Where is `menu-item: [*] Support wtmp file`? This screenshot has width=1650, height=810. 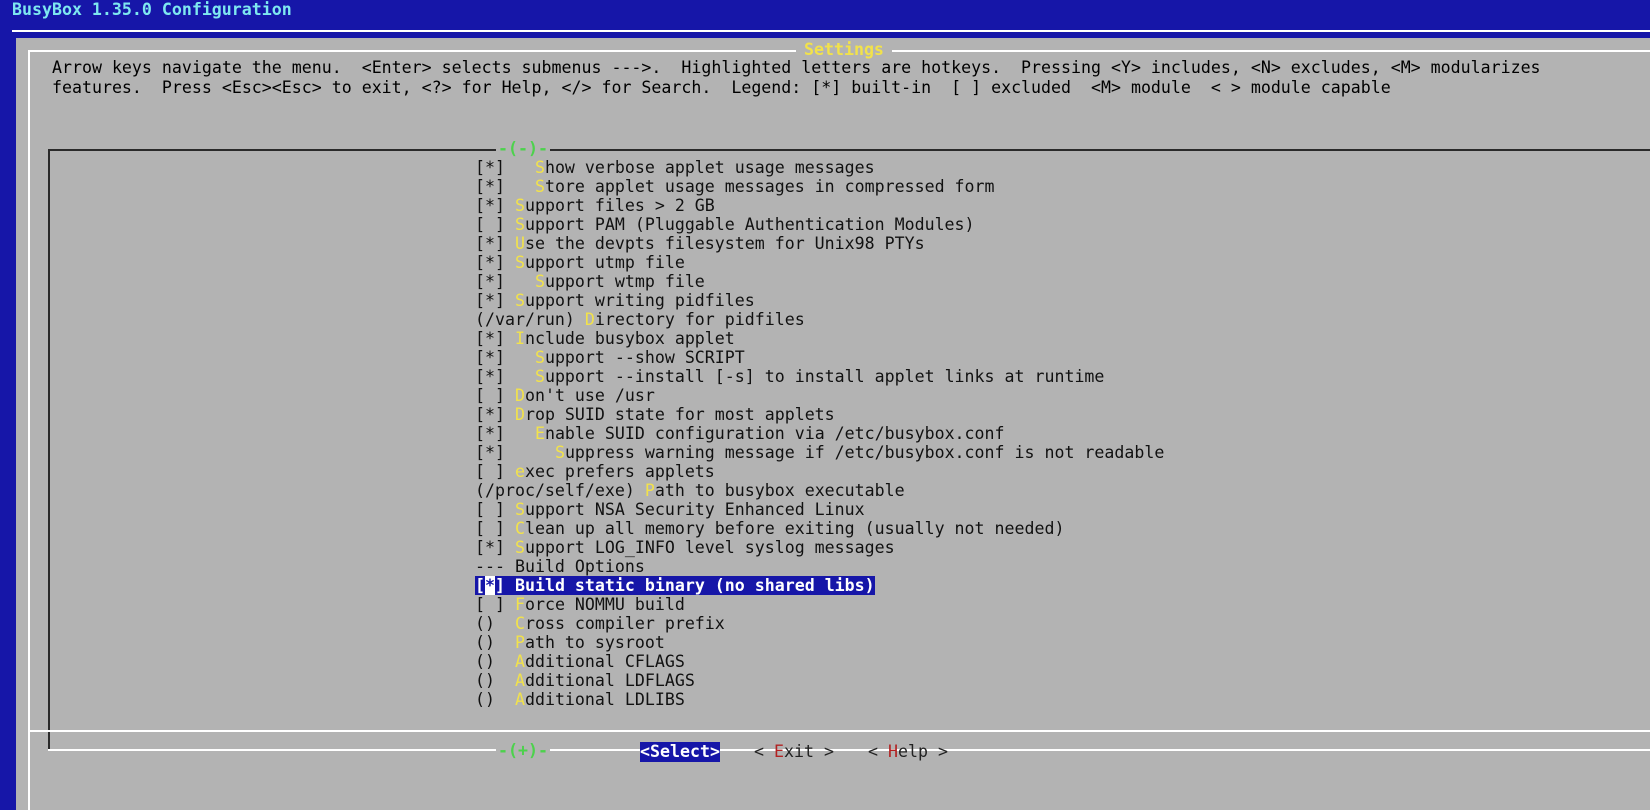 menu-item: [*] Support wtmp file is located at coordinates (819, 281).